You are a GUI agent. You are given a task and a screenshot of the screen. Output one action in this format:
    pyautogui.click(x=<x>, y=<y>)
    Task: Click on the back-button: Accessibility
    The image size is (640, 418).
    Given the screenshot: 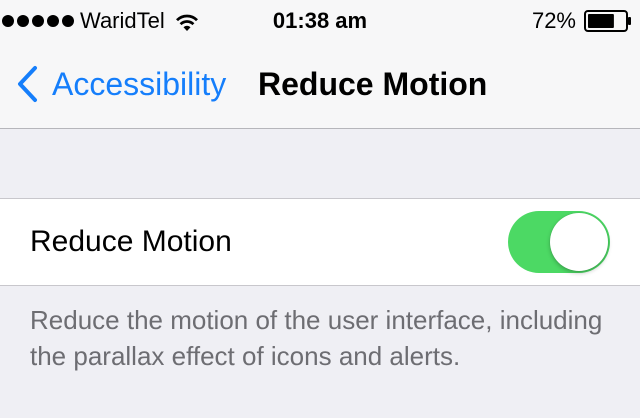 What is the action you would take?
    pyautogui.click(x=121, y=84)
    